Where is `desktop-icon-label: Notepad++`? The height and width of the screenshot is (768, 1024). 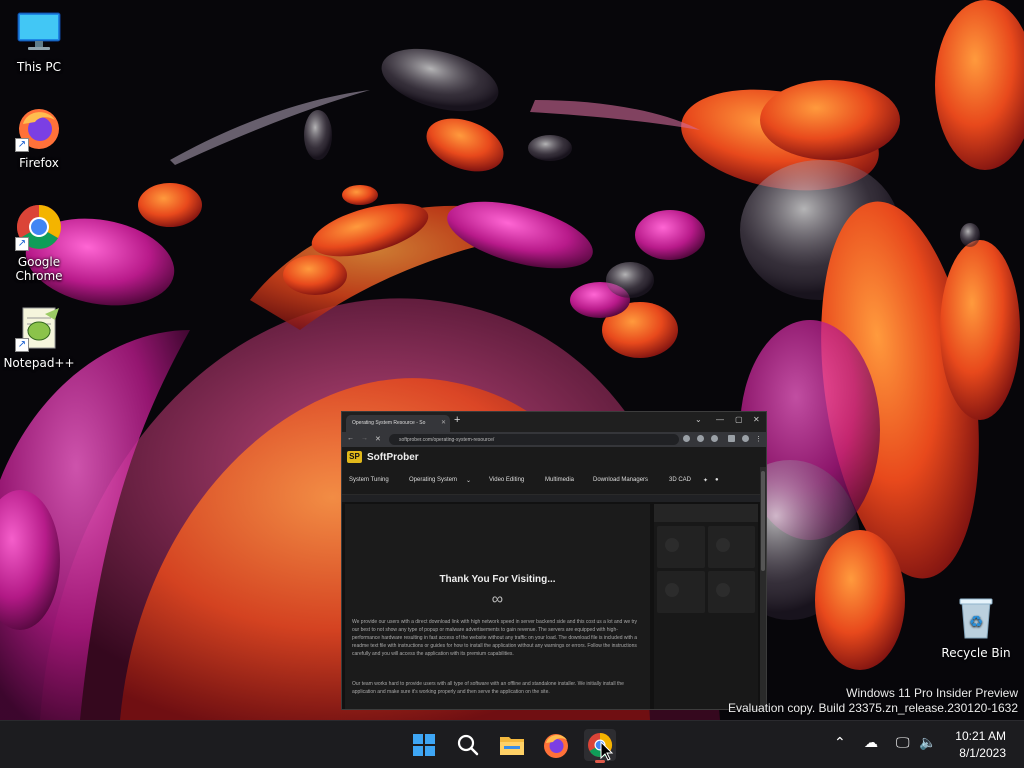 desktop-icon-label: Notepad++ is located at coordinates (39, 363).